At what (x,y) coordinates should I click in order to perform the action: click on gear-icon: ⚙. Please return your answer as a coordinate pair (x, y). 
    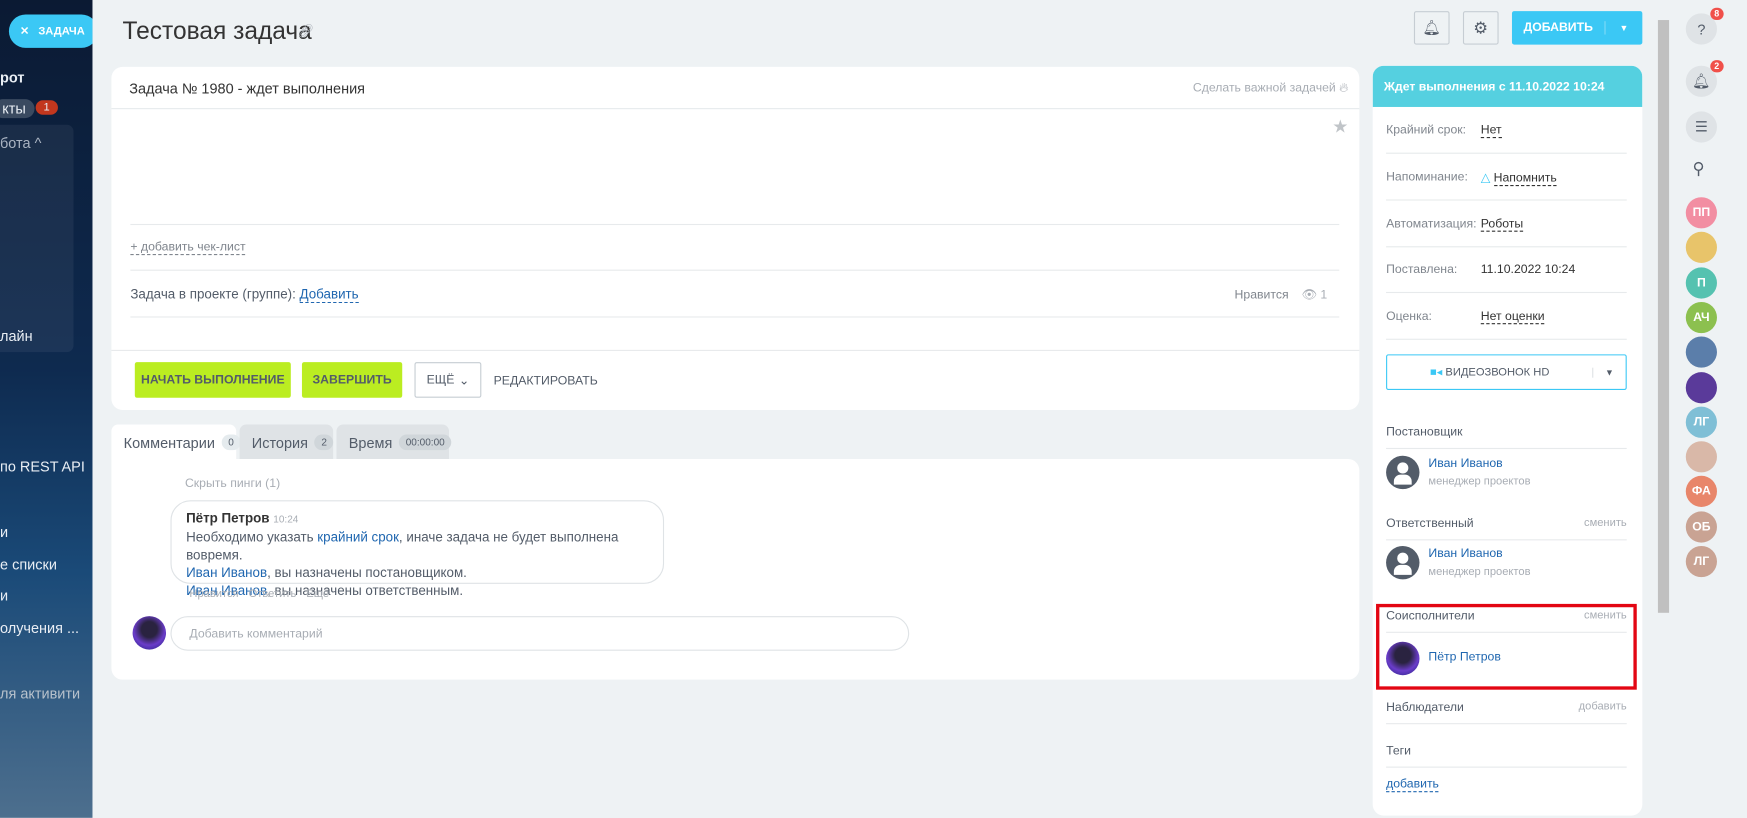
    Looking at the image, I should click on (1481, 28).